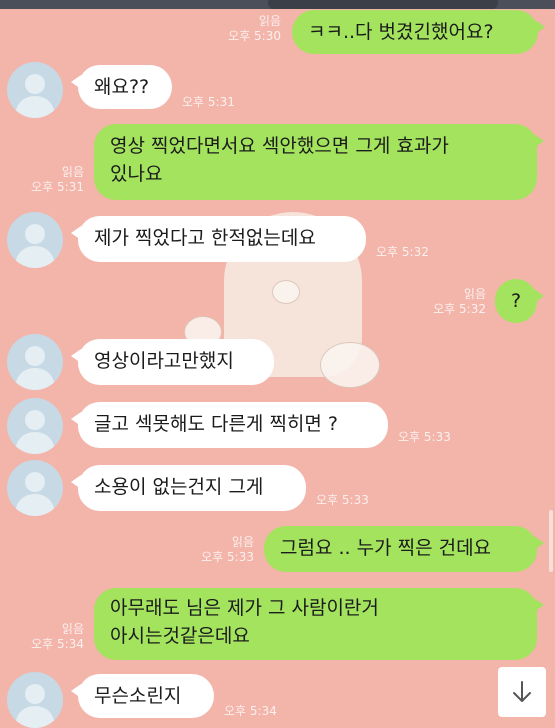 The width and height of the screenshot is (555, 728). I want to click on message-bubble-outgoing: ㅋㅋ..다 벗겼긴했어요?, so click(418, 32).